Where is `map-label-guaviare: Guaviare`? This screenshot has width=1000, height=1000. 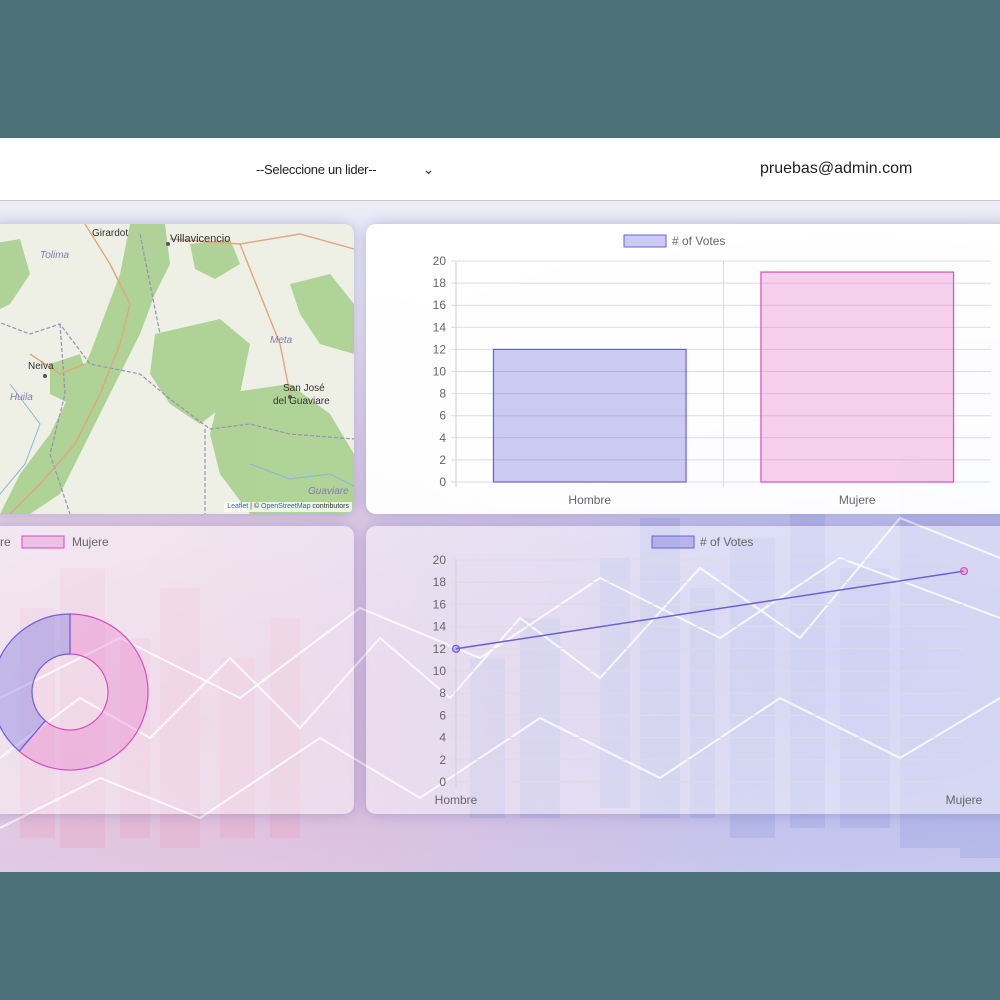
map-label-guaviare: Guaviare is located at coordinates (328, 491).